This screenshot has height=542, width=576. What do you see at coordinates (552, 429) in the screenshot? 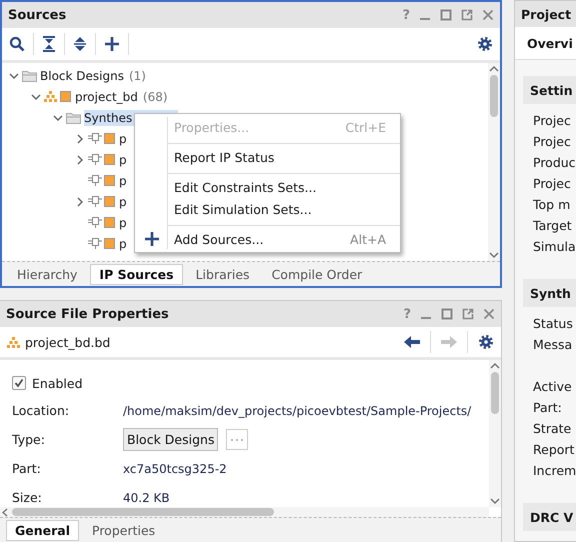
I see `field-label: Strate` at bounding box center [552, 429].